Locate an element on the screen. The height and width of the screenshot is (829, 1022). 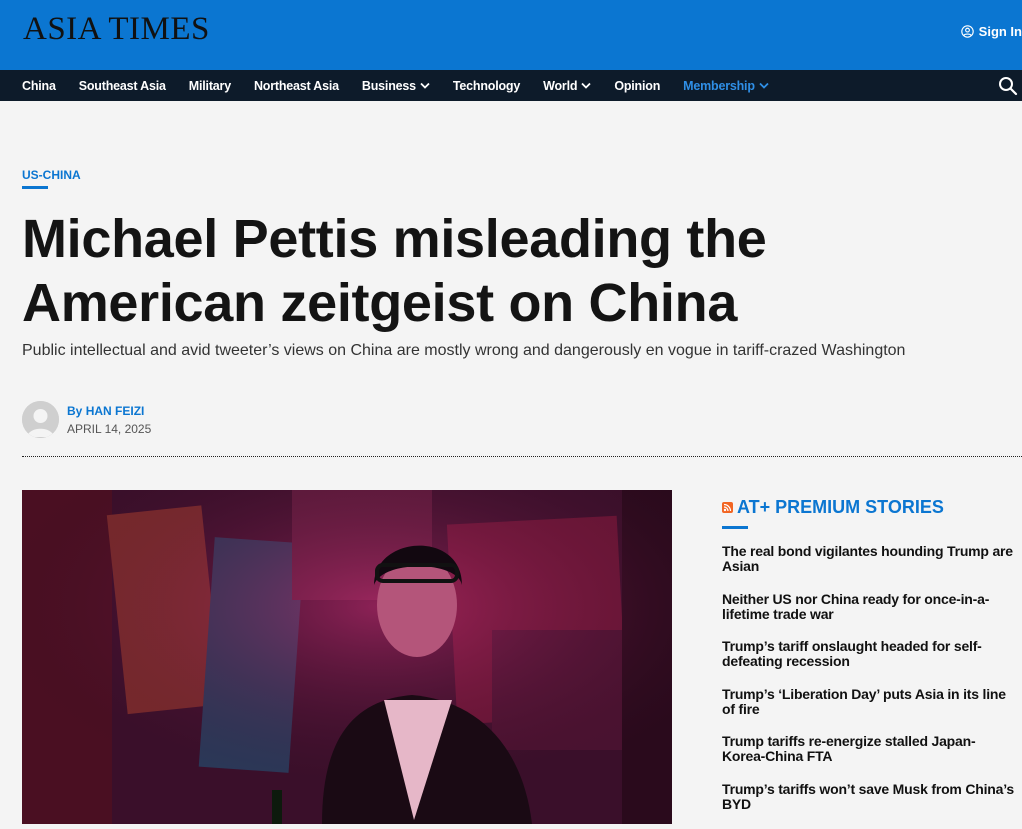
nav-item-label: World is located at coordinates (560, 85).